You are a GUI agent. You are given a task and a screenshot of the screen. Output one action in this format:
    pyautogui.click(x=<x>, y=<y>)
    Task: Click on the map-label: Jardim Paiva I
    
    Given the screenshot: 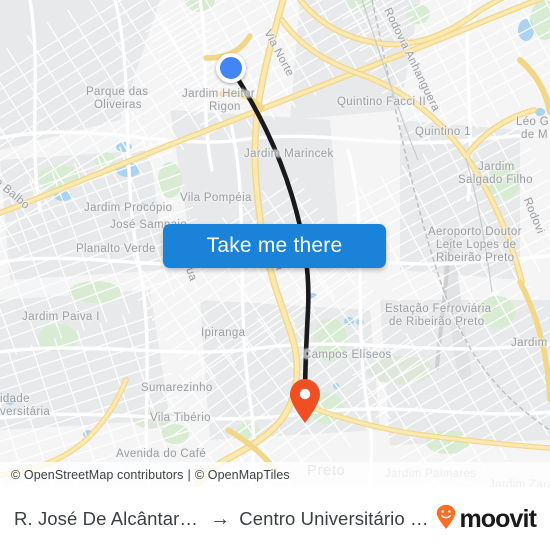 What is the action you would take?
    pyautogui.click(x=61, y=317)
    